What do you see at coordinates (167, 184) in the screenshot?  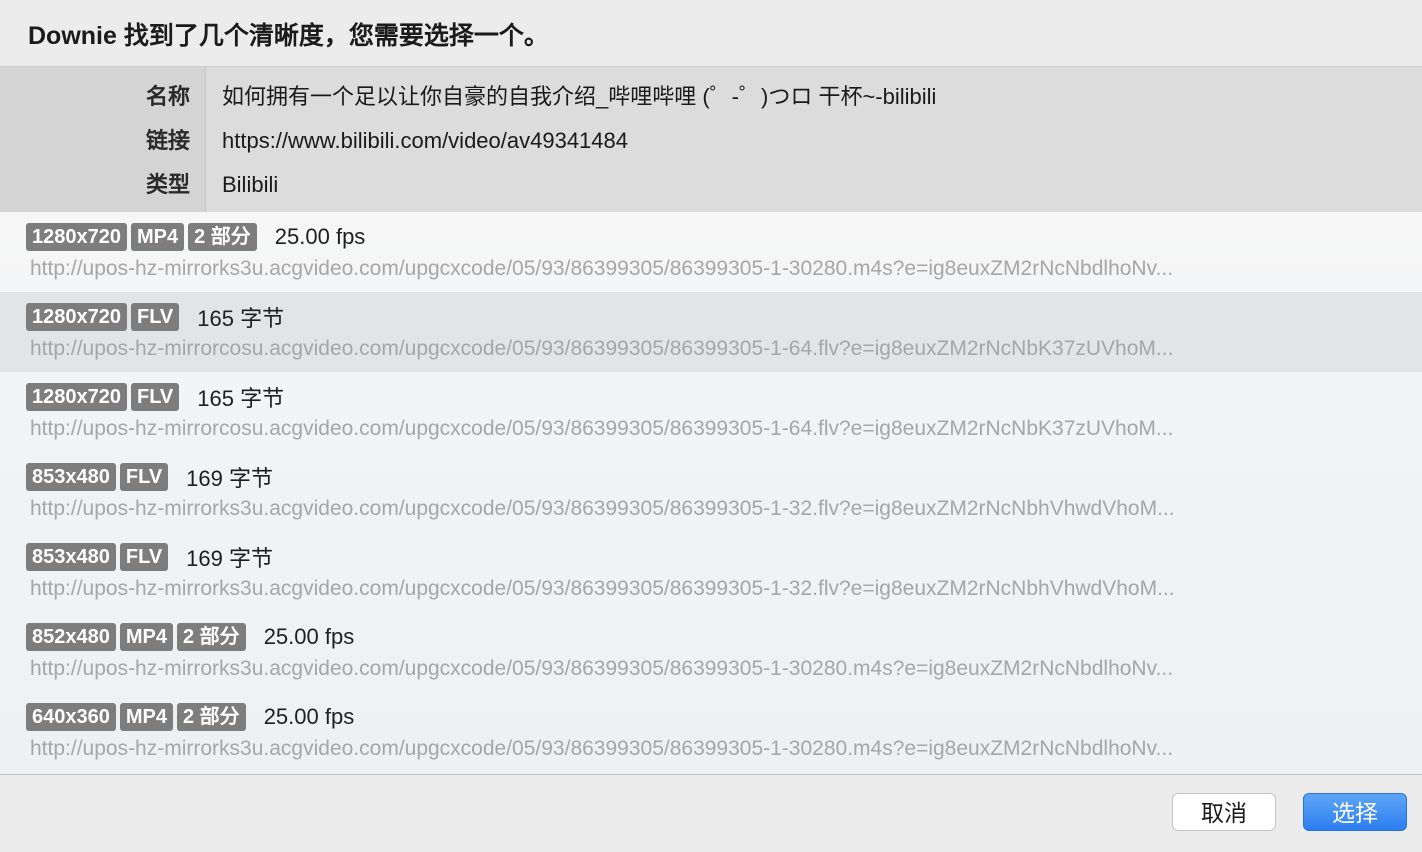 I see `type-label: 类型` at bounding box center [167, 184].